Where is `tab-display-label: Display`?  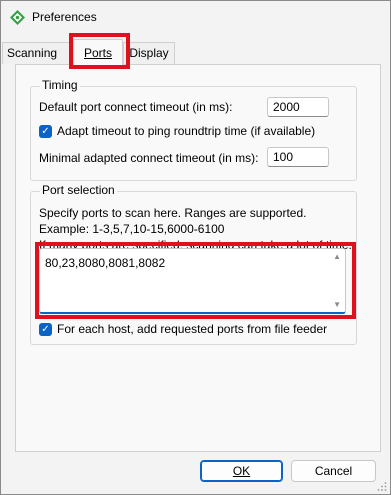
tab-display-label: Display is located at coordinates (149, 53).